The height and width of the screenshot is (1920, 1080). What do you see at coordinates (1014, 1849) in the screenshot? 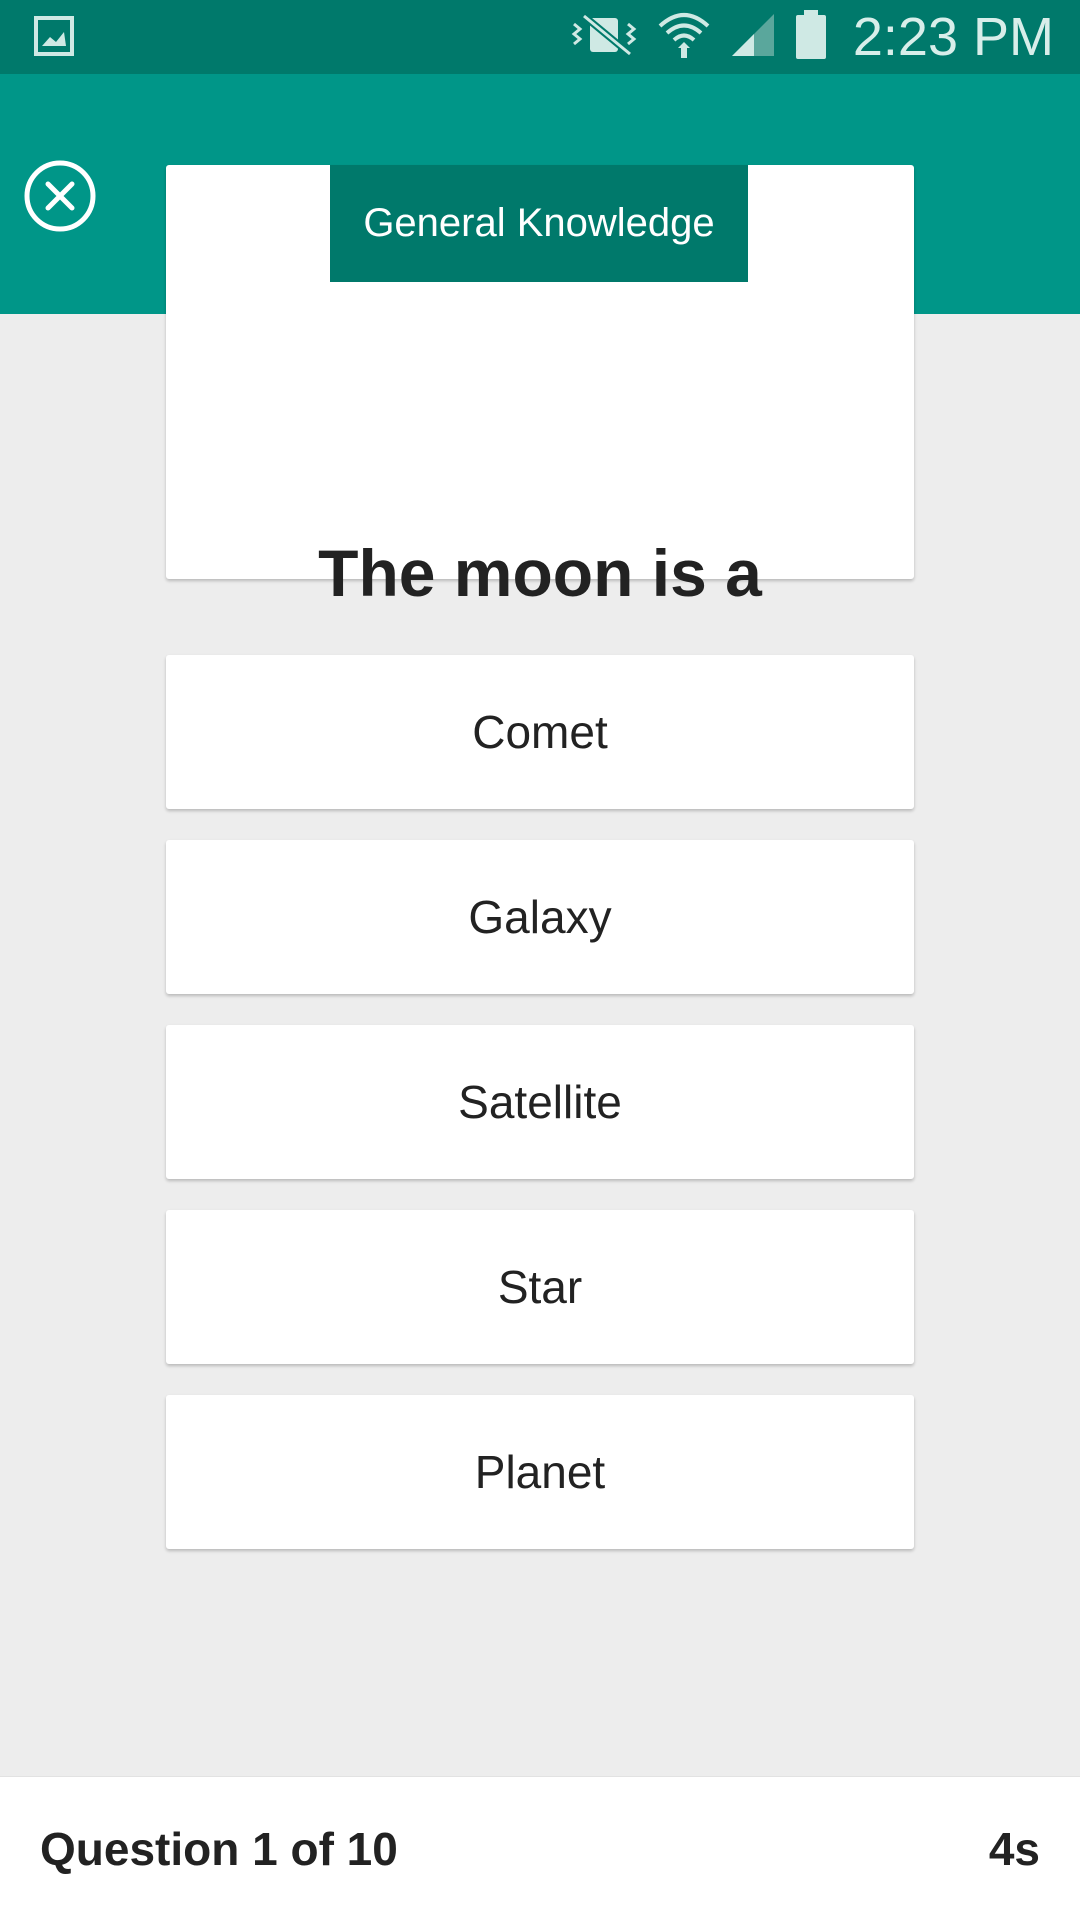
I see `timer: 4s` at bounding box center [1014, 1849].